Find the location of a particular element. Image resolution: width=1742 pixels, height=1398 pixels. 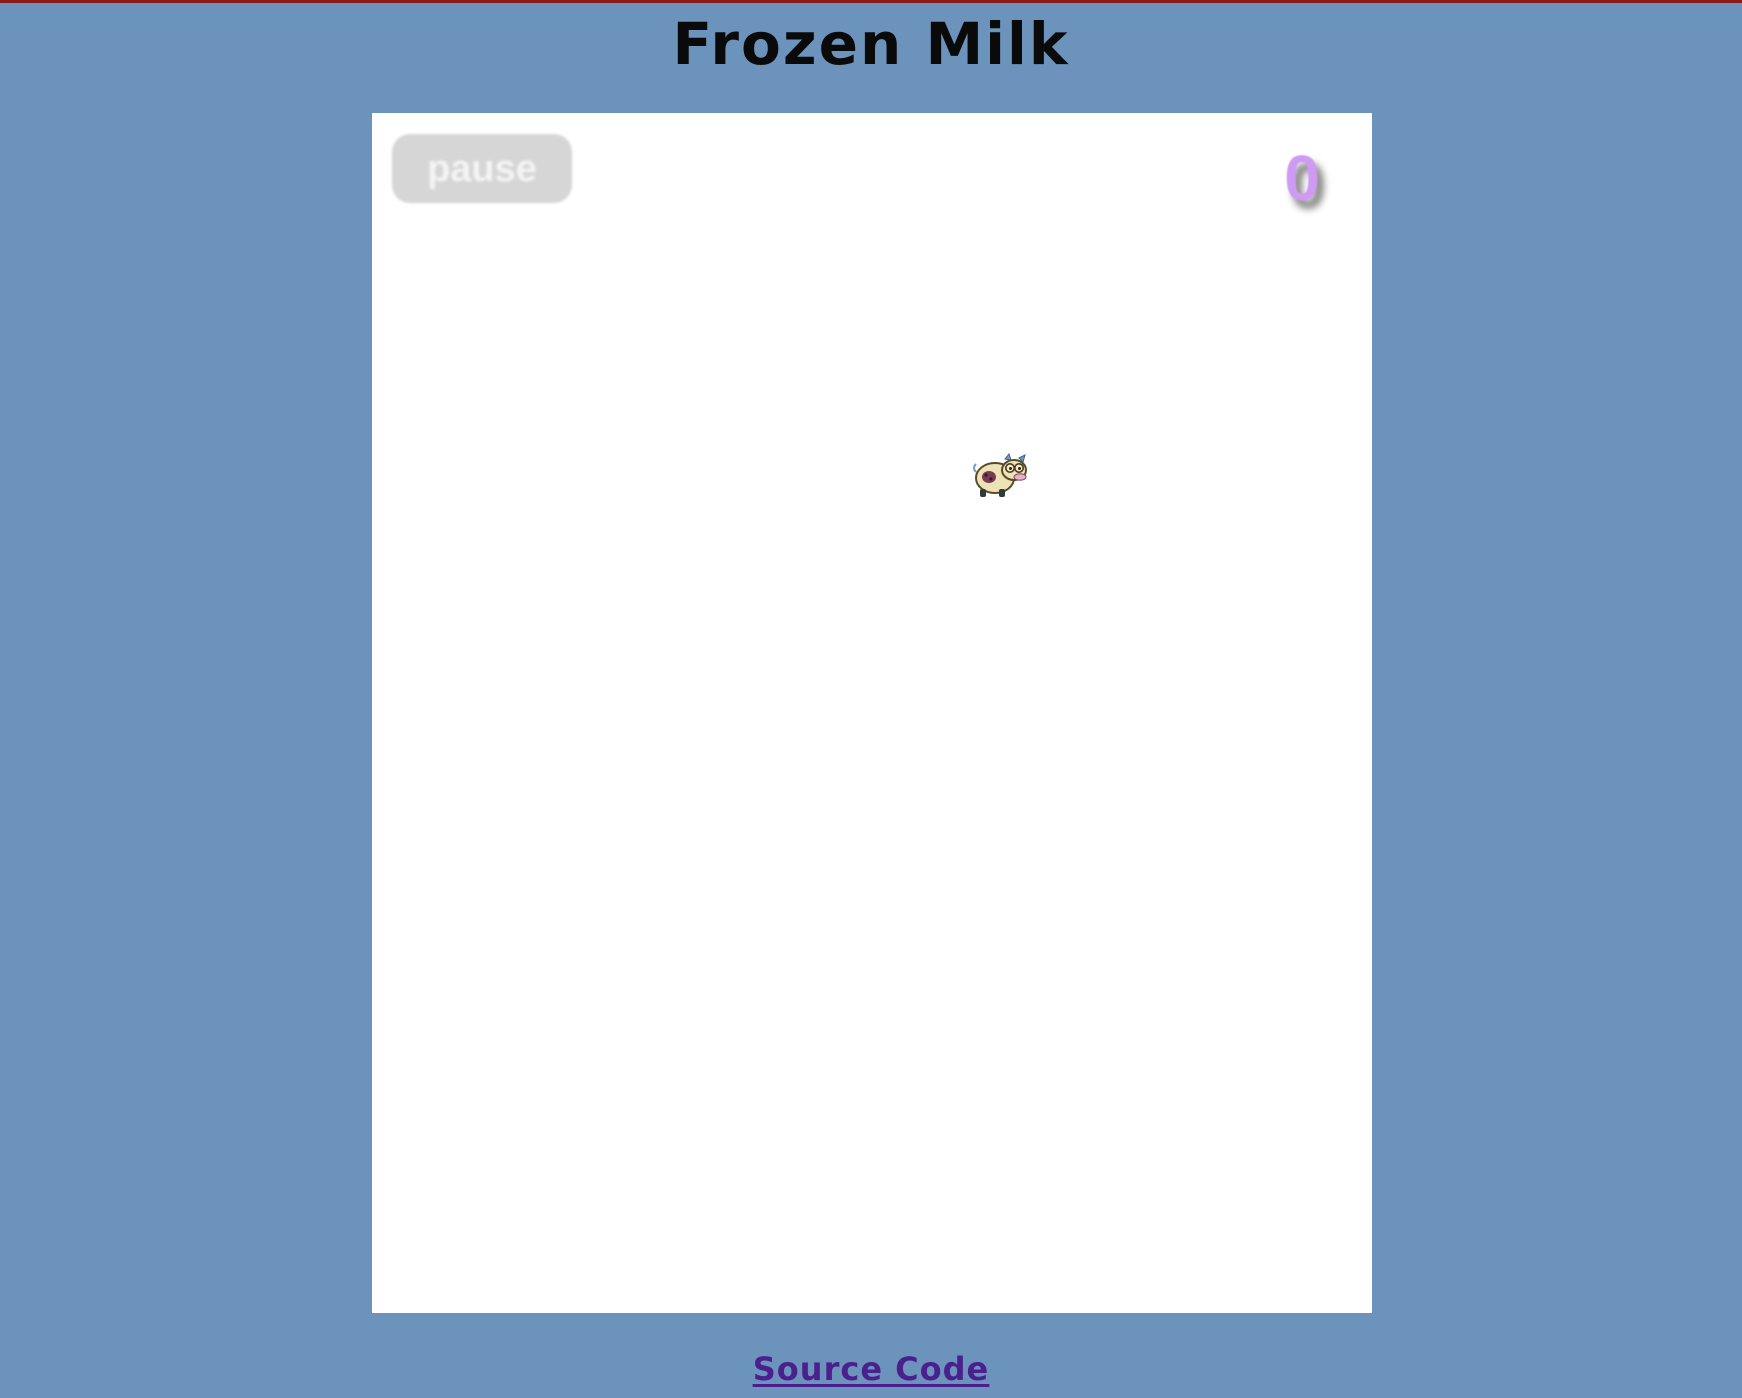

source-code-link: Source Code is located at coordinates (871, 1369).